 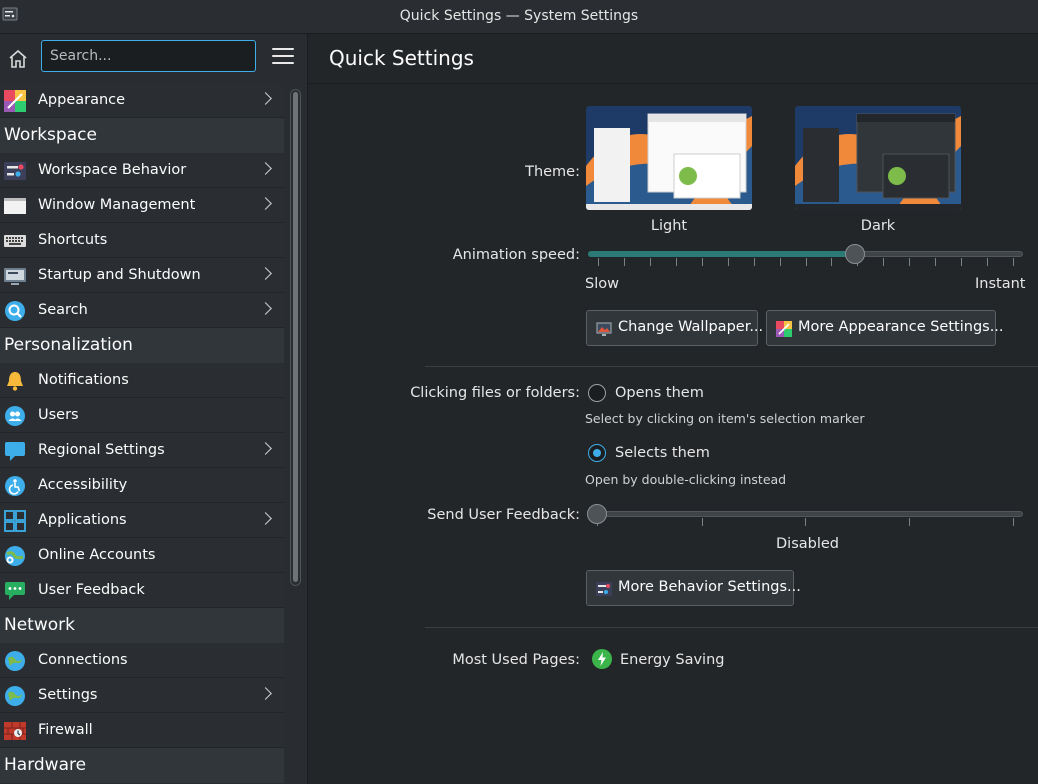 What do you see at coordinates (142, 695) in the screenshot?
I see `sidebar-item-settings: Settings` at bounding box center [142, 695].